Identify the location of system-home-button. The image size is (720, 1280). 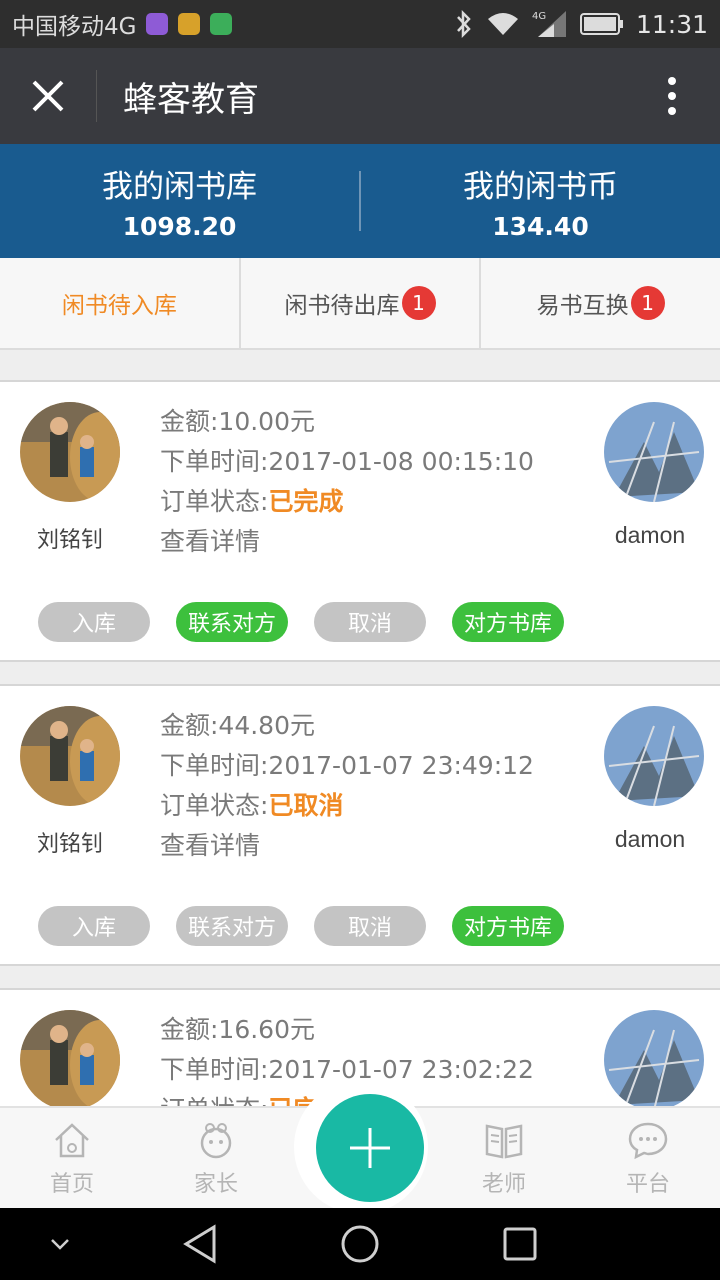
(360, 1244).